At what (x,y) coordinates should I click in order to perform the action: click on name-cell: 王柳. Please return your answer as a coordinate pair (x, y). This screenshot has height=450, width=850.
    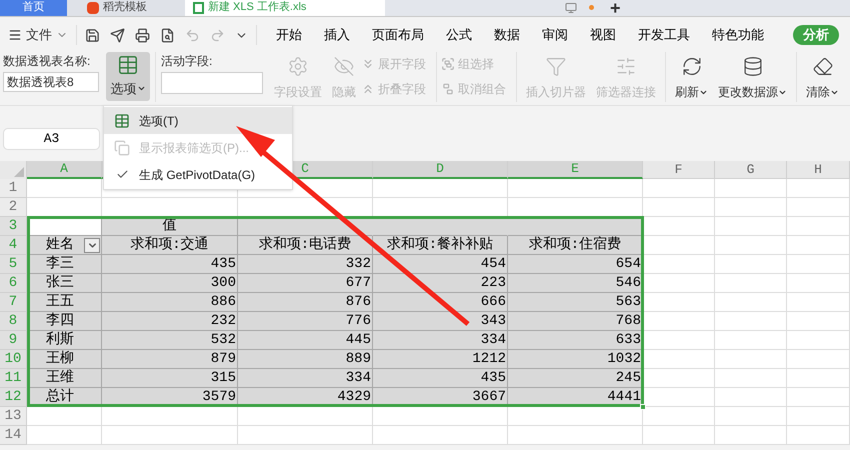
    Looking at the image, I should click on (60, 359).